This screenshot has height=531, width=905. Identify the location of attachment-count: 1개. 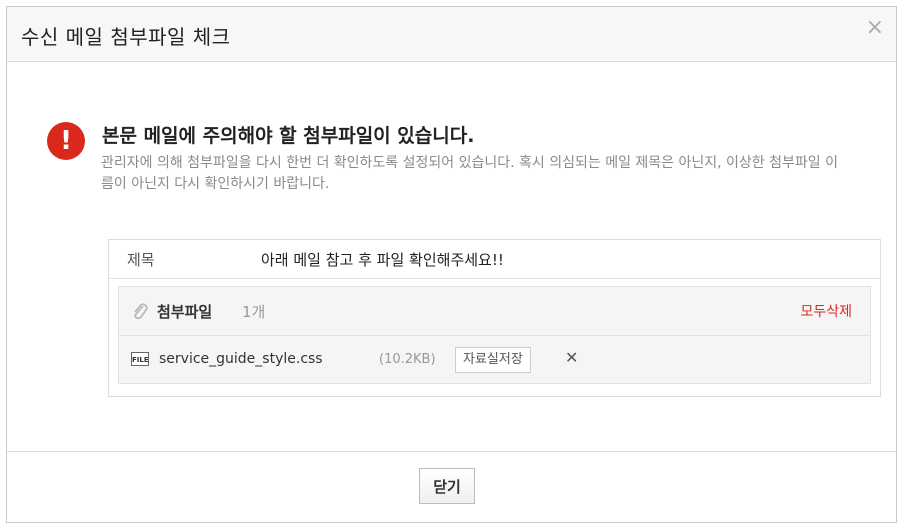
(254, 312).